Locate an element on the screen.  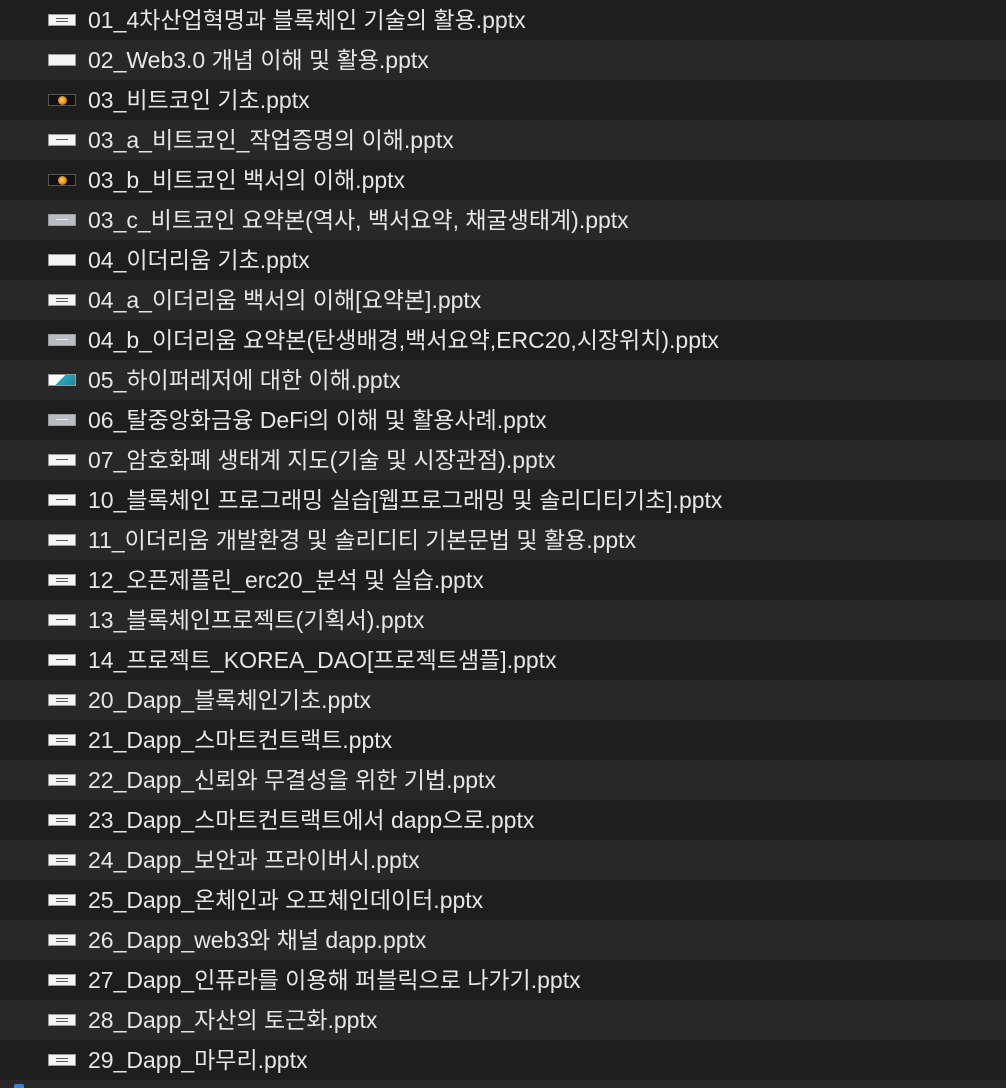
file-row: 02_Web3.0 개념 이해 및 활용.pptx is located at coordinates (503, 60).